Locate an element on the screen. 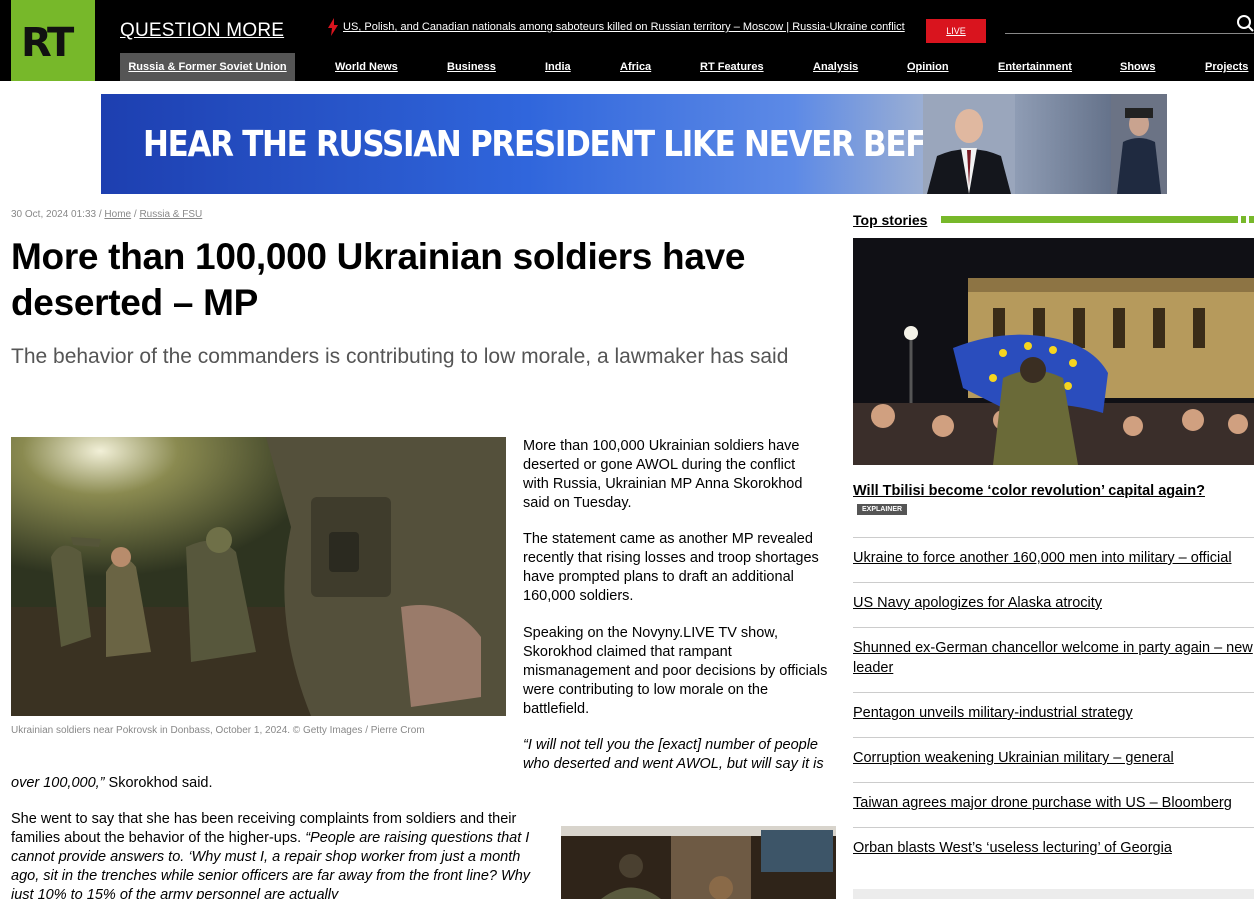 This screenshot has height=899, width=1254. nav-item-africa: Africa is located at coordinates (635, 67).